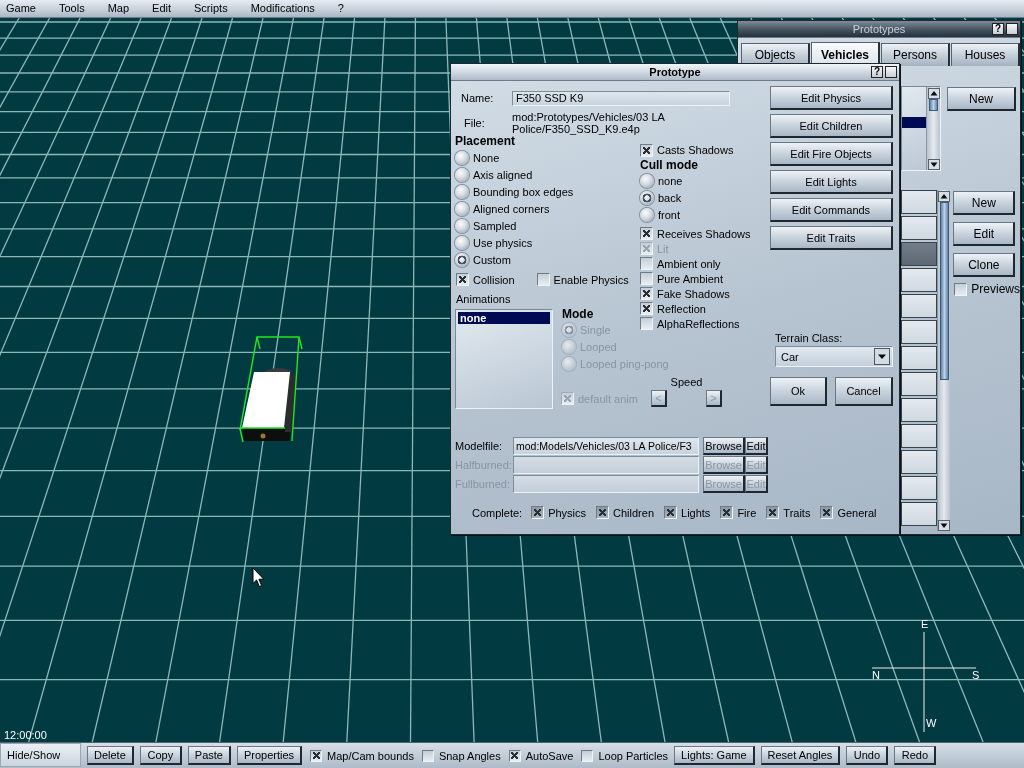  Describe the element at coordinates (845, 54) in the screenshot. I see `tab: Vehicles` at that location.